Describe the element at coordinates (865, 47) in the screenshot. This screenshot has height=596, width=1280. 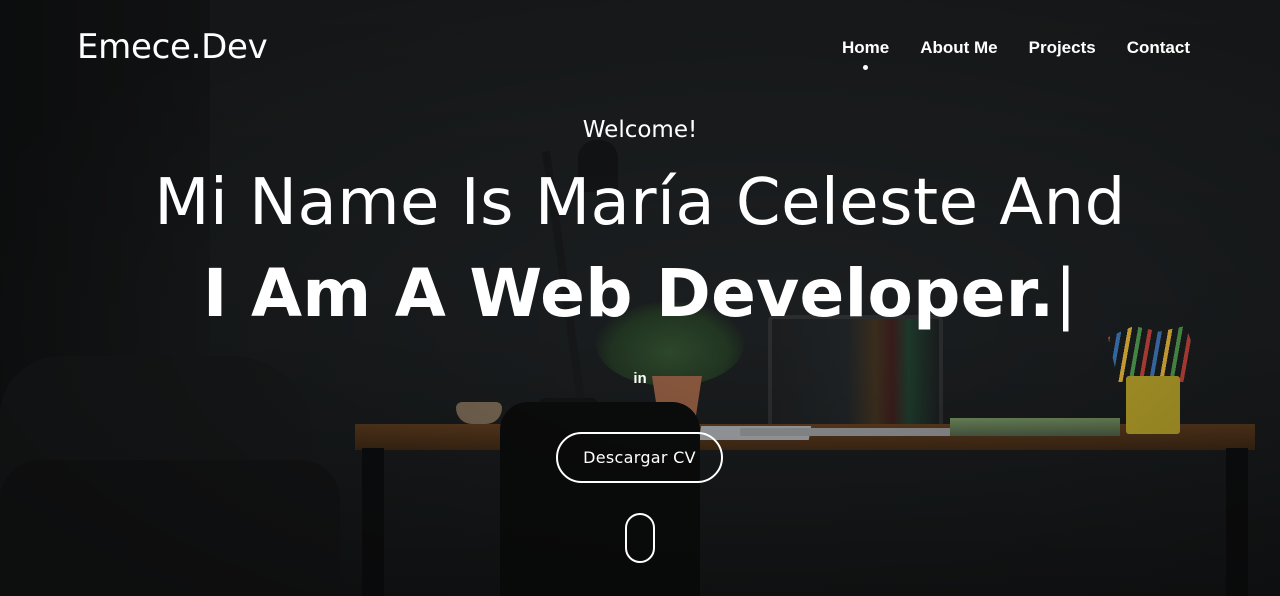
I see `nav-item-label: Home` at that location.